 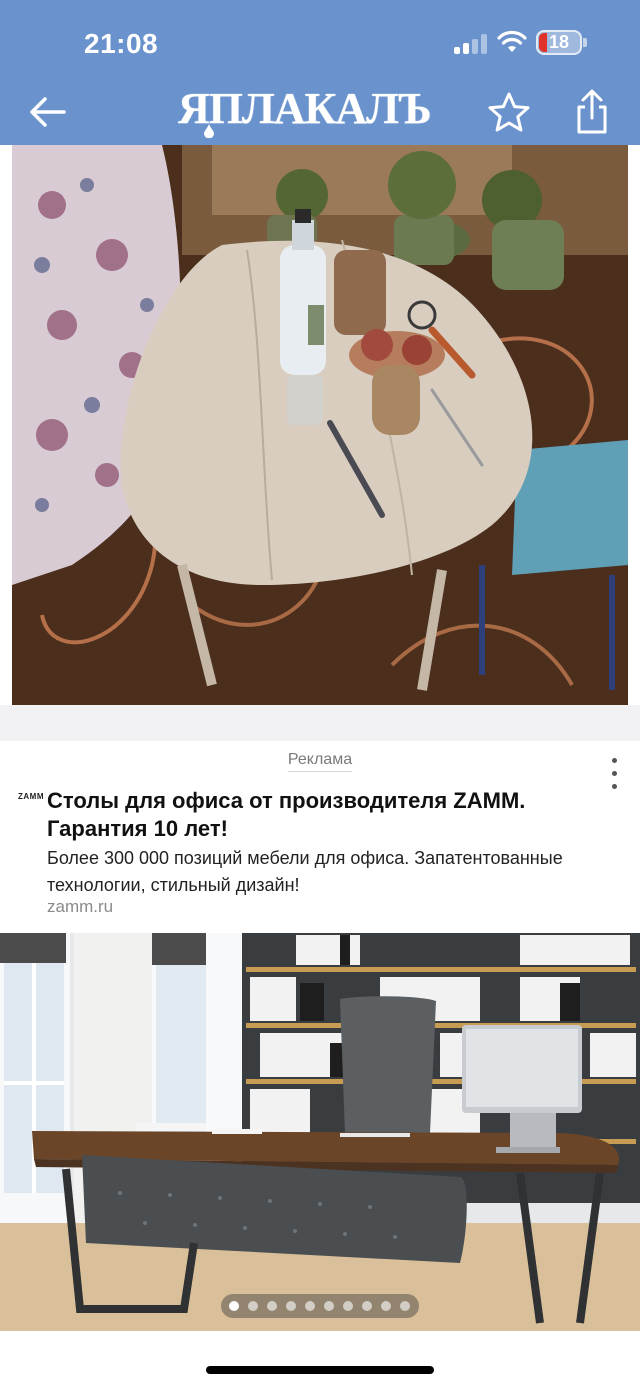 I want to click on advertiser-logo: ZAMM, so click(x=31, y=796).